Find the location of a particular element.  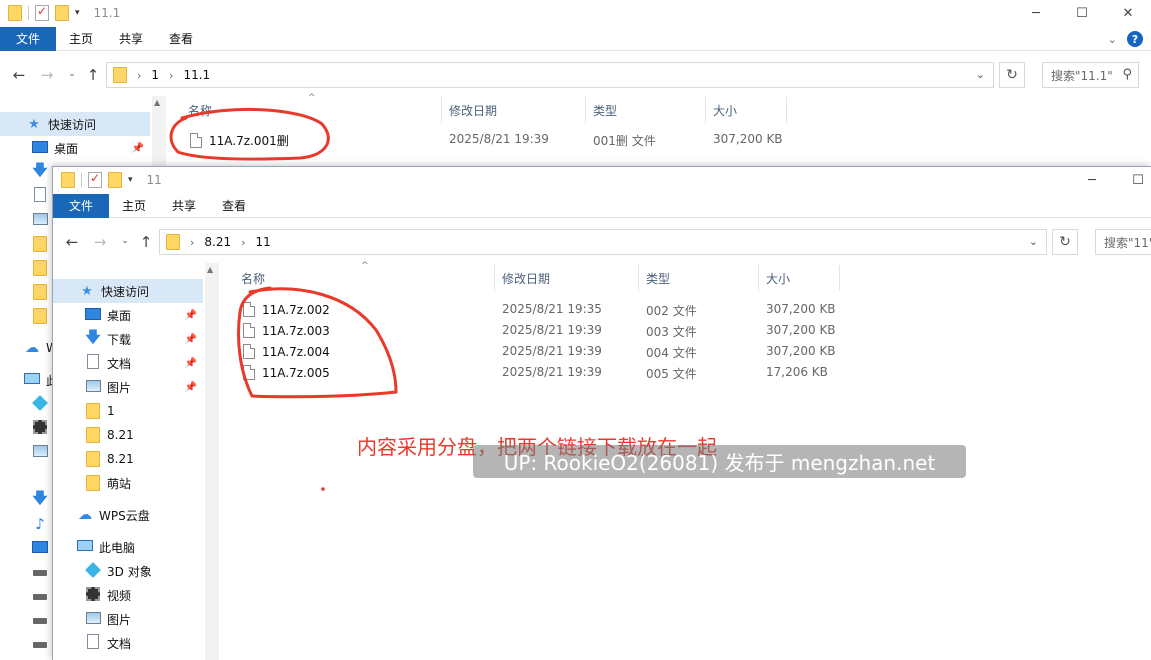

sidebar-item: 图片 is located at coordinates (128, 619).